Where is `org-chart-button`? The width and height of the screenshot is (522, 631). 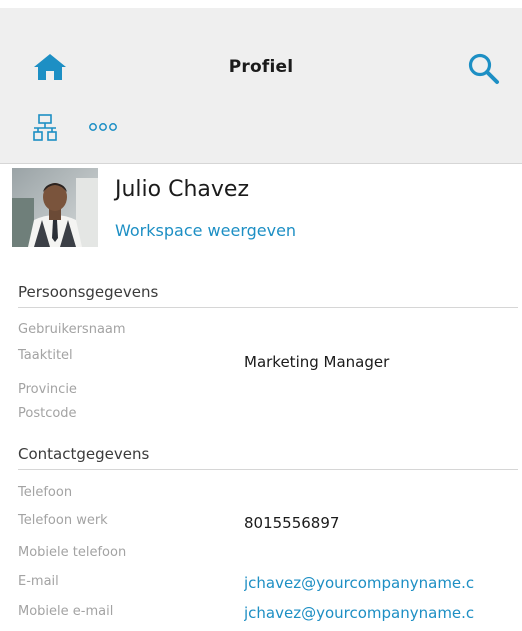
org-chart-button is located at coordinates (45, 128).